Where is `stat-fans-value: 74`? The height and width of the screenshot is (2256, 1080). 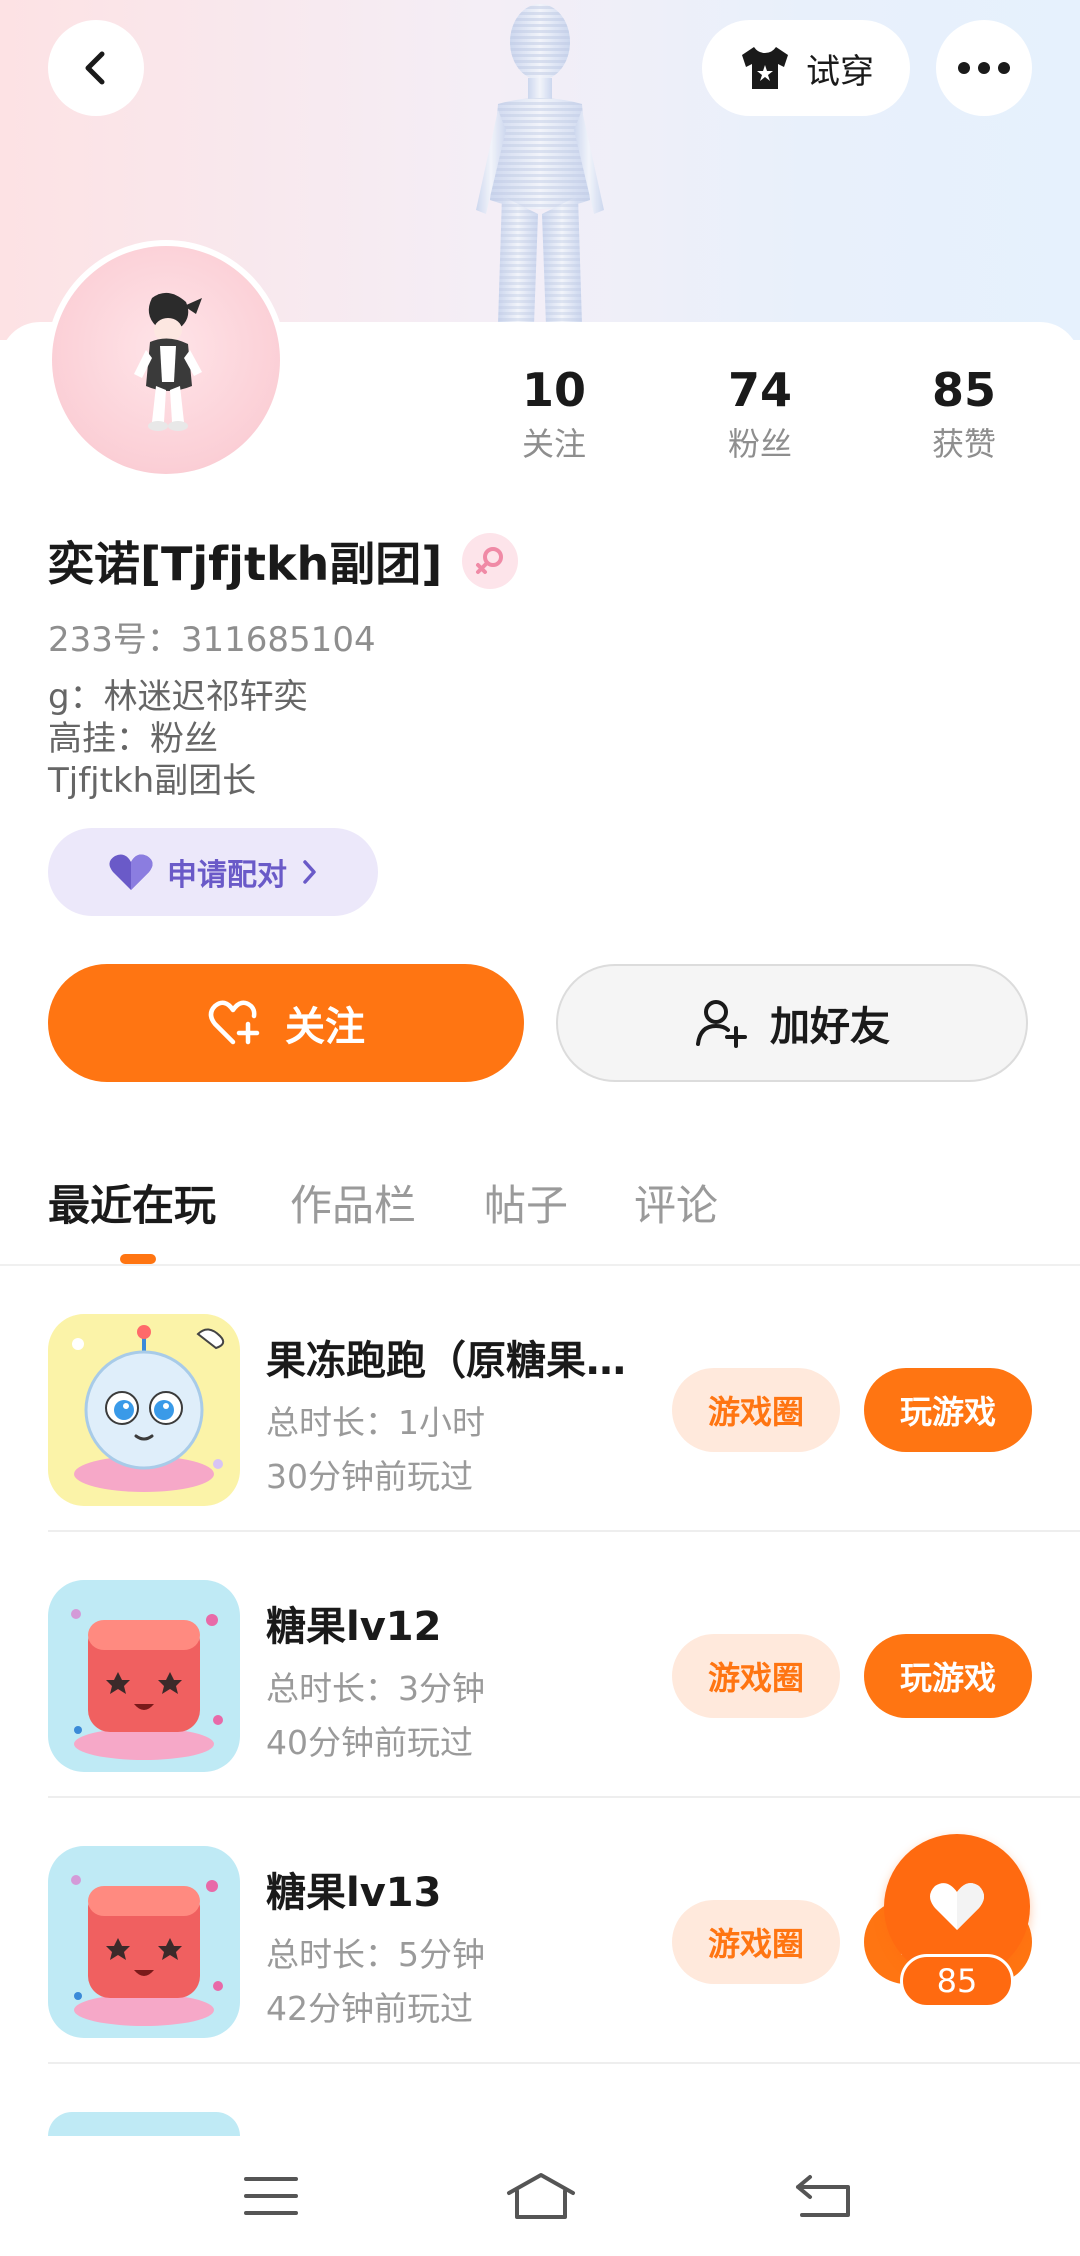
stat-fans-value: 74 is located at coordinates (759, 390).